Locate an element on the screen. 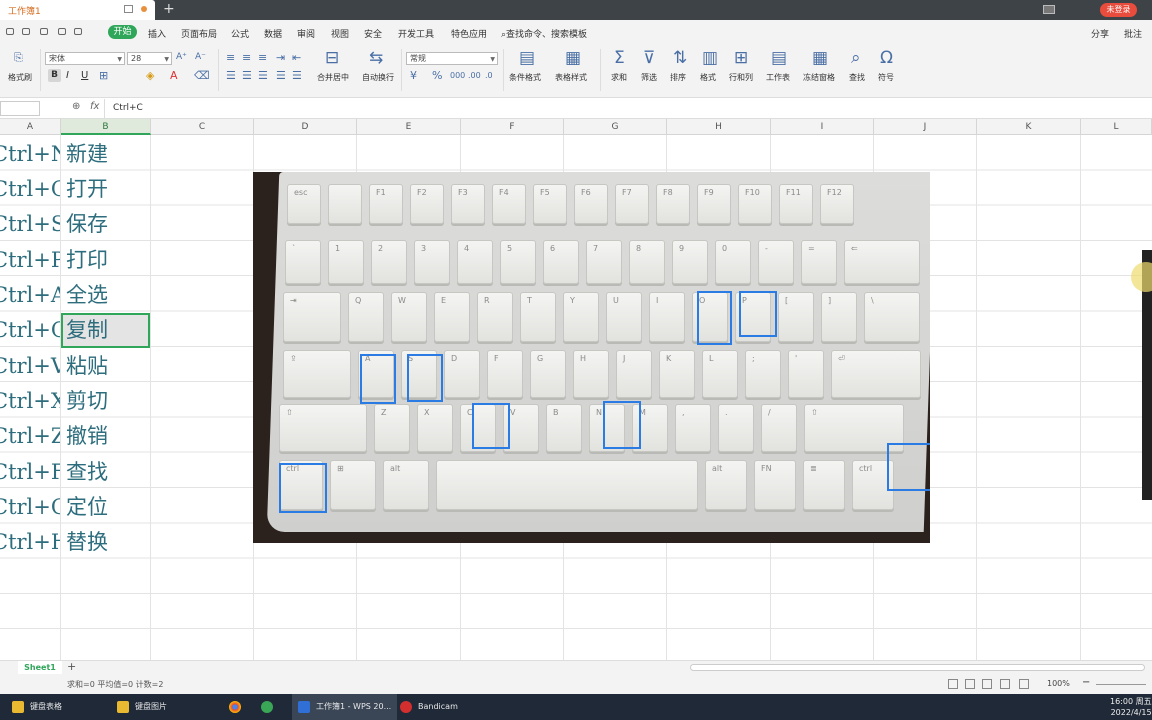 This screenshot has width=1152, height=720. menu-special: 特色应用 is located at coordinates (469, 33).